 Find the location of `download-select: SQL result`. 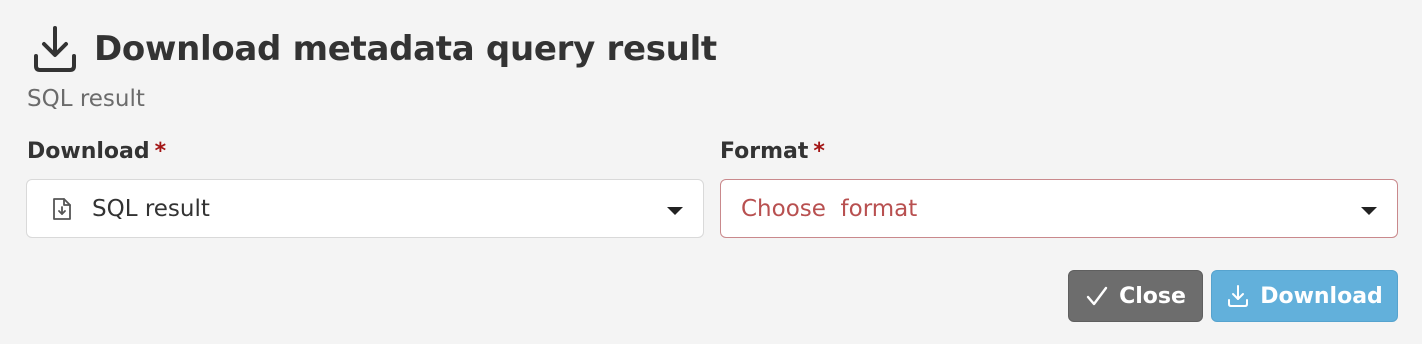

download-select: SQL result is located at coordinates (365, 208).